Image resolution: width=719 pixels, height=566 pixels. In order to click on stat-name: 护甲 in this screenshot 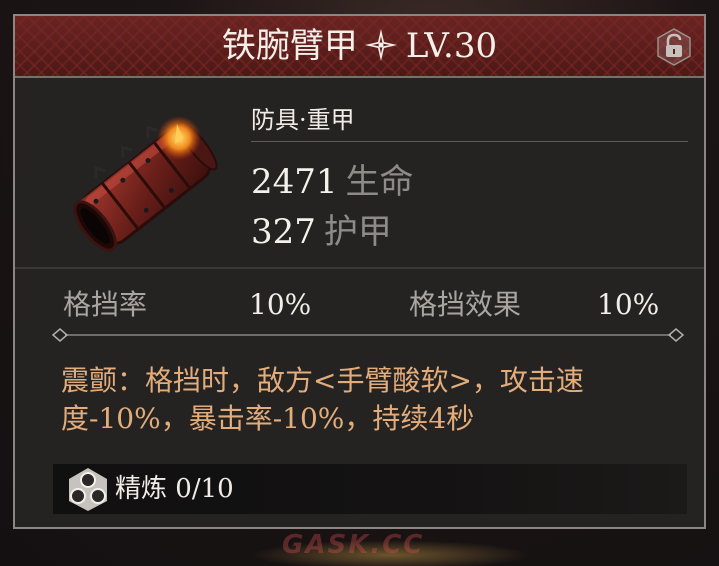, I will do `click(357, 232)`.